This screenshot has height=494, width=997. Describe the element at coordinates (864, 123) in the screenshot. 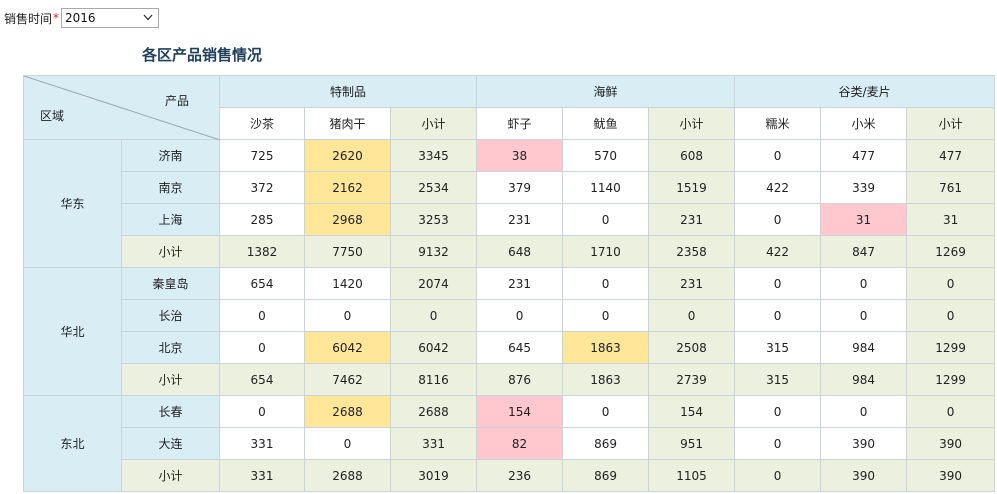

I see `product-header: 小米` at that location.